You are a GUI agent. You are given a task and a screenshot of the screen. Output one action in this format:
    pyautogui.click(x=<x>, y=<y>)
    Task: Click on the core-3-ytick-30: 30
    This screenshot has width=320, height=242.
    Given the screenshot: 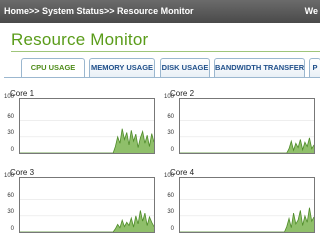 What is the action you would take?
    pyautogui.click(x=10, y=212)
    